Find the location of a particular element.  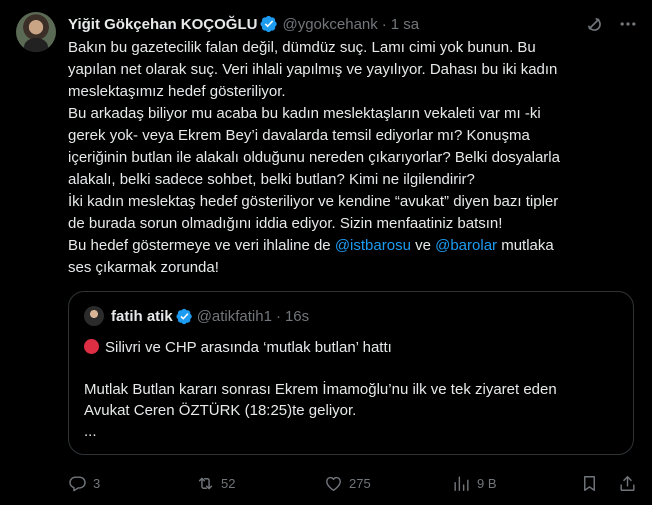

views-button: 9 B is located at coordinates (474, 483).